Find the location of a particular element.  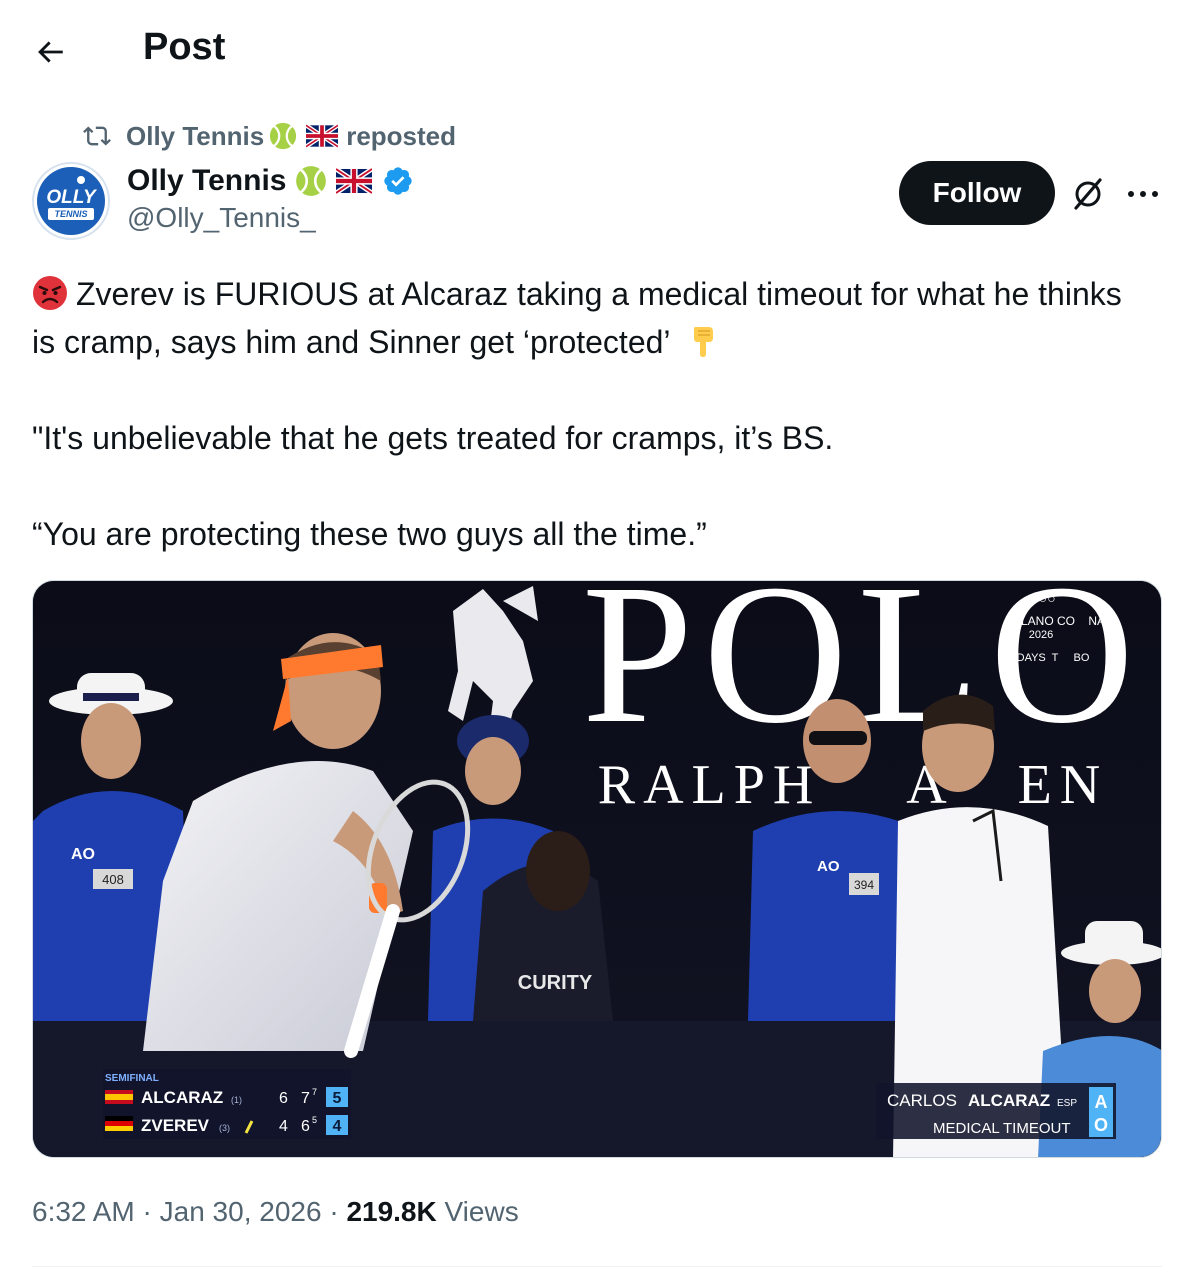

score-player-1: ALCARAZ is located at coordinates (182, 1097).